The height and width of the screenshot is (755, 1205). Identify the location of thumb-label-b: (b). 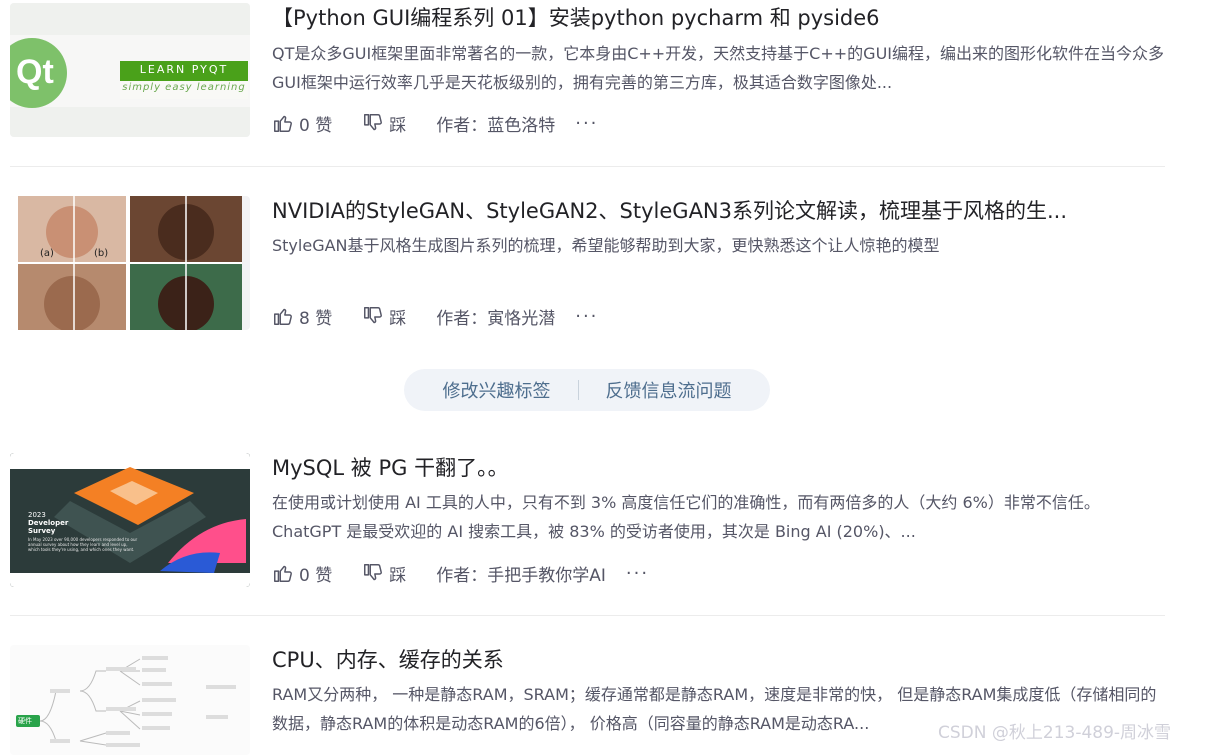
(101, 253).